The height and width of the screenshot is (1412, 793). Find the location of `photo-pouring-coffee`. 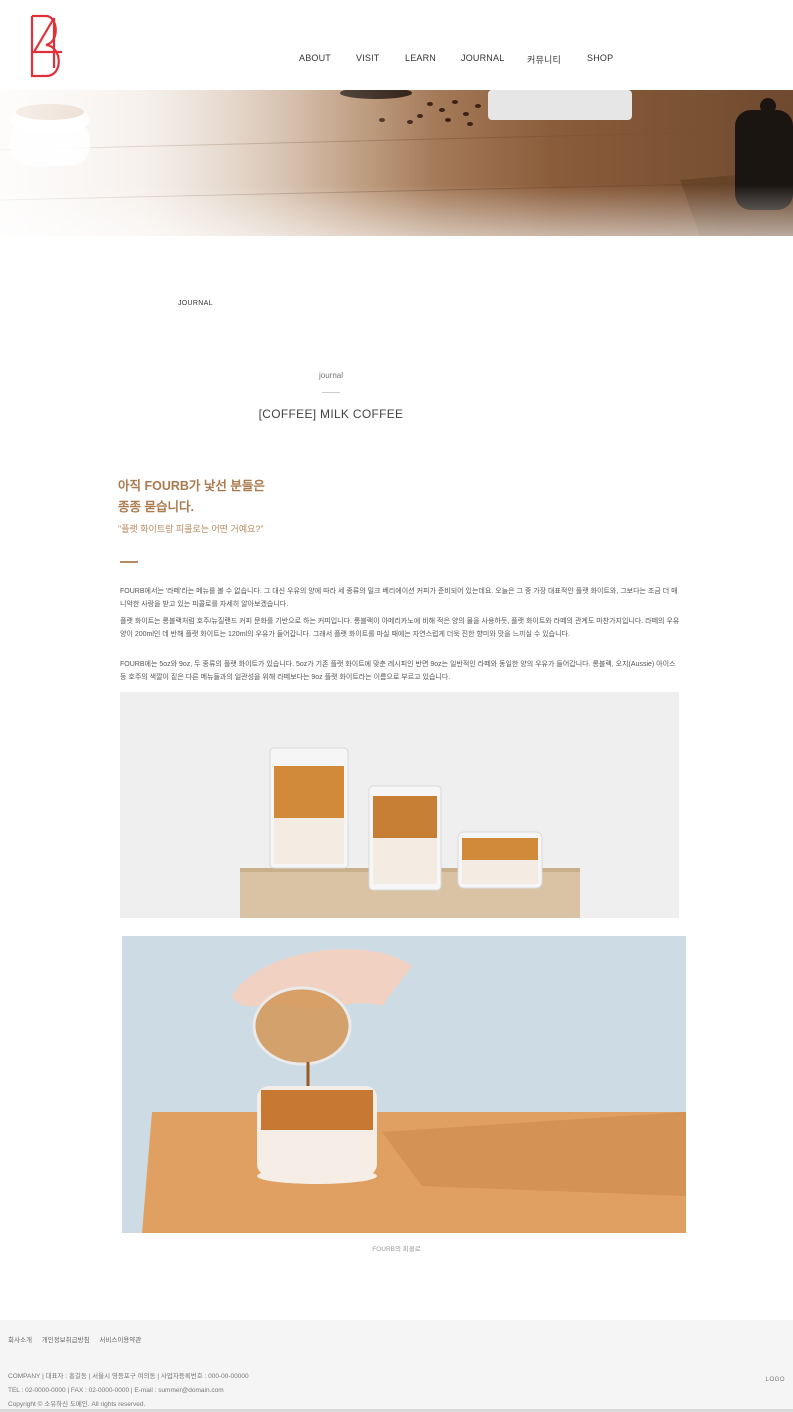

photo-pouring-coffee is located at coordinates (404, 1084).